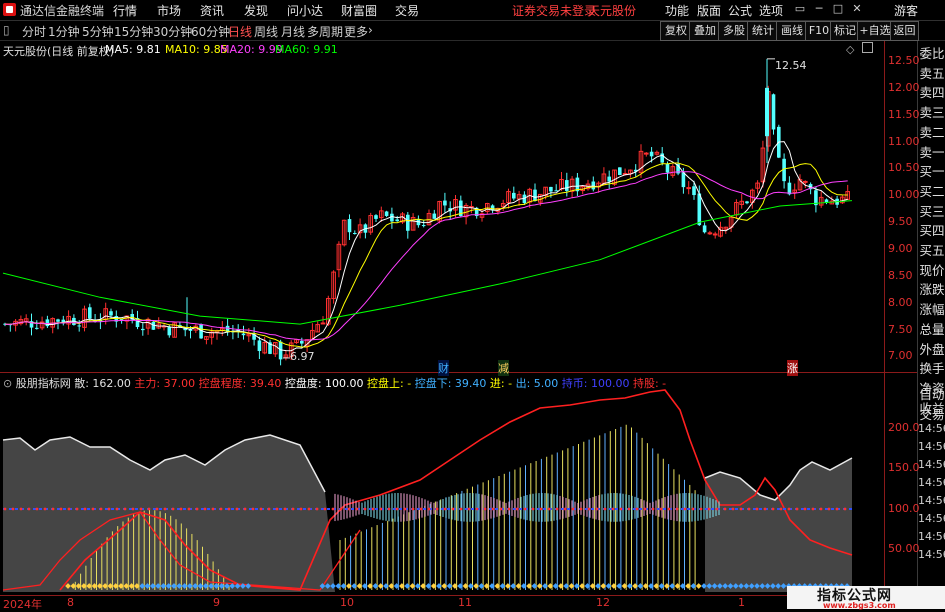 The width and height of the screenshot is (945, 612). I want to click on price-axis-label: 7.00, so click(900, 356).